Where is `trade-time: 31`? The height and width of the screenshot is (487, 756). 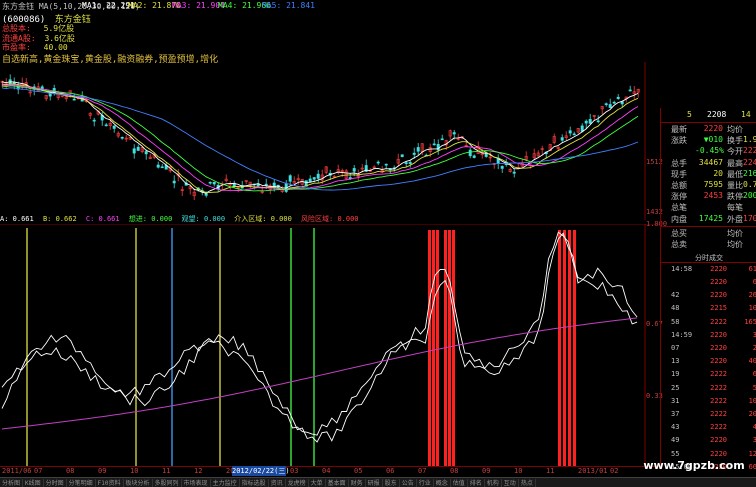 trade-time: 31 is located at coordinates (675, 400).